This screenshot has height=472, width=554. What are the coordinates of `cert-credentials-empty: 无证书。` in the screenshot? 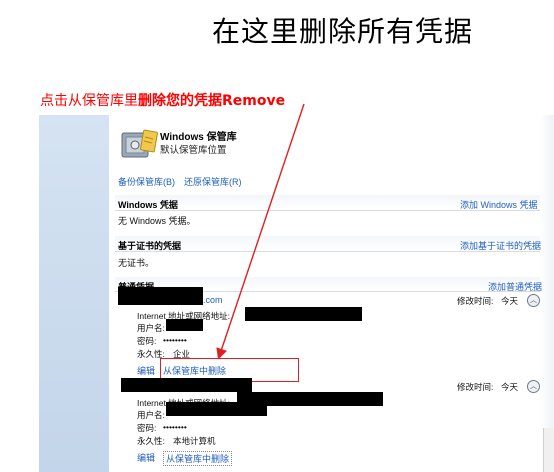 It's located at (136, 263).